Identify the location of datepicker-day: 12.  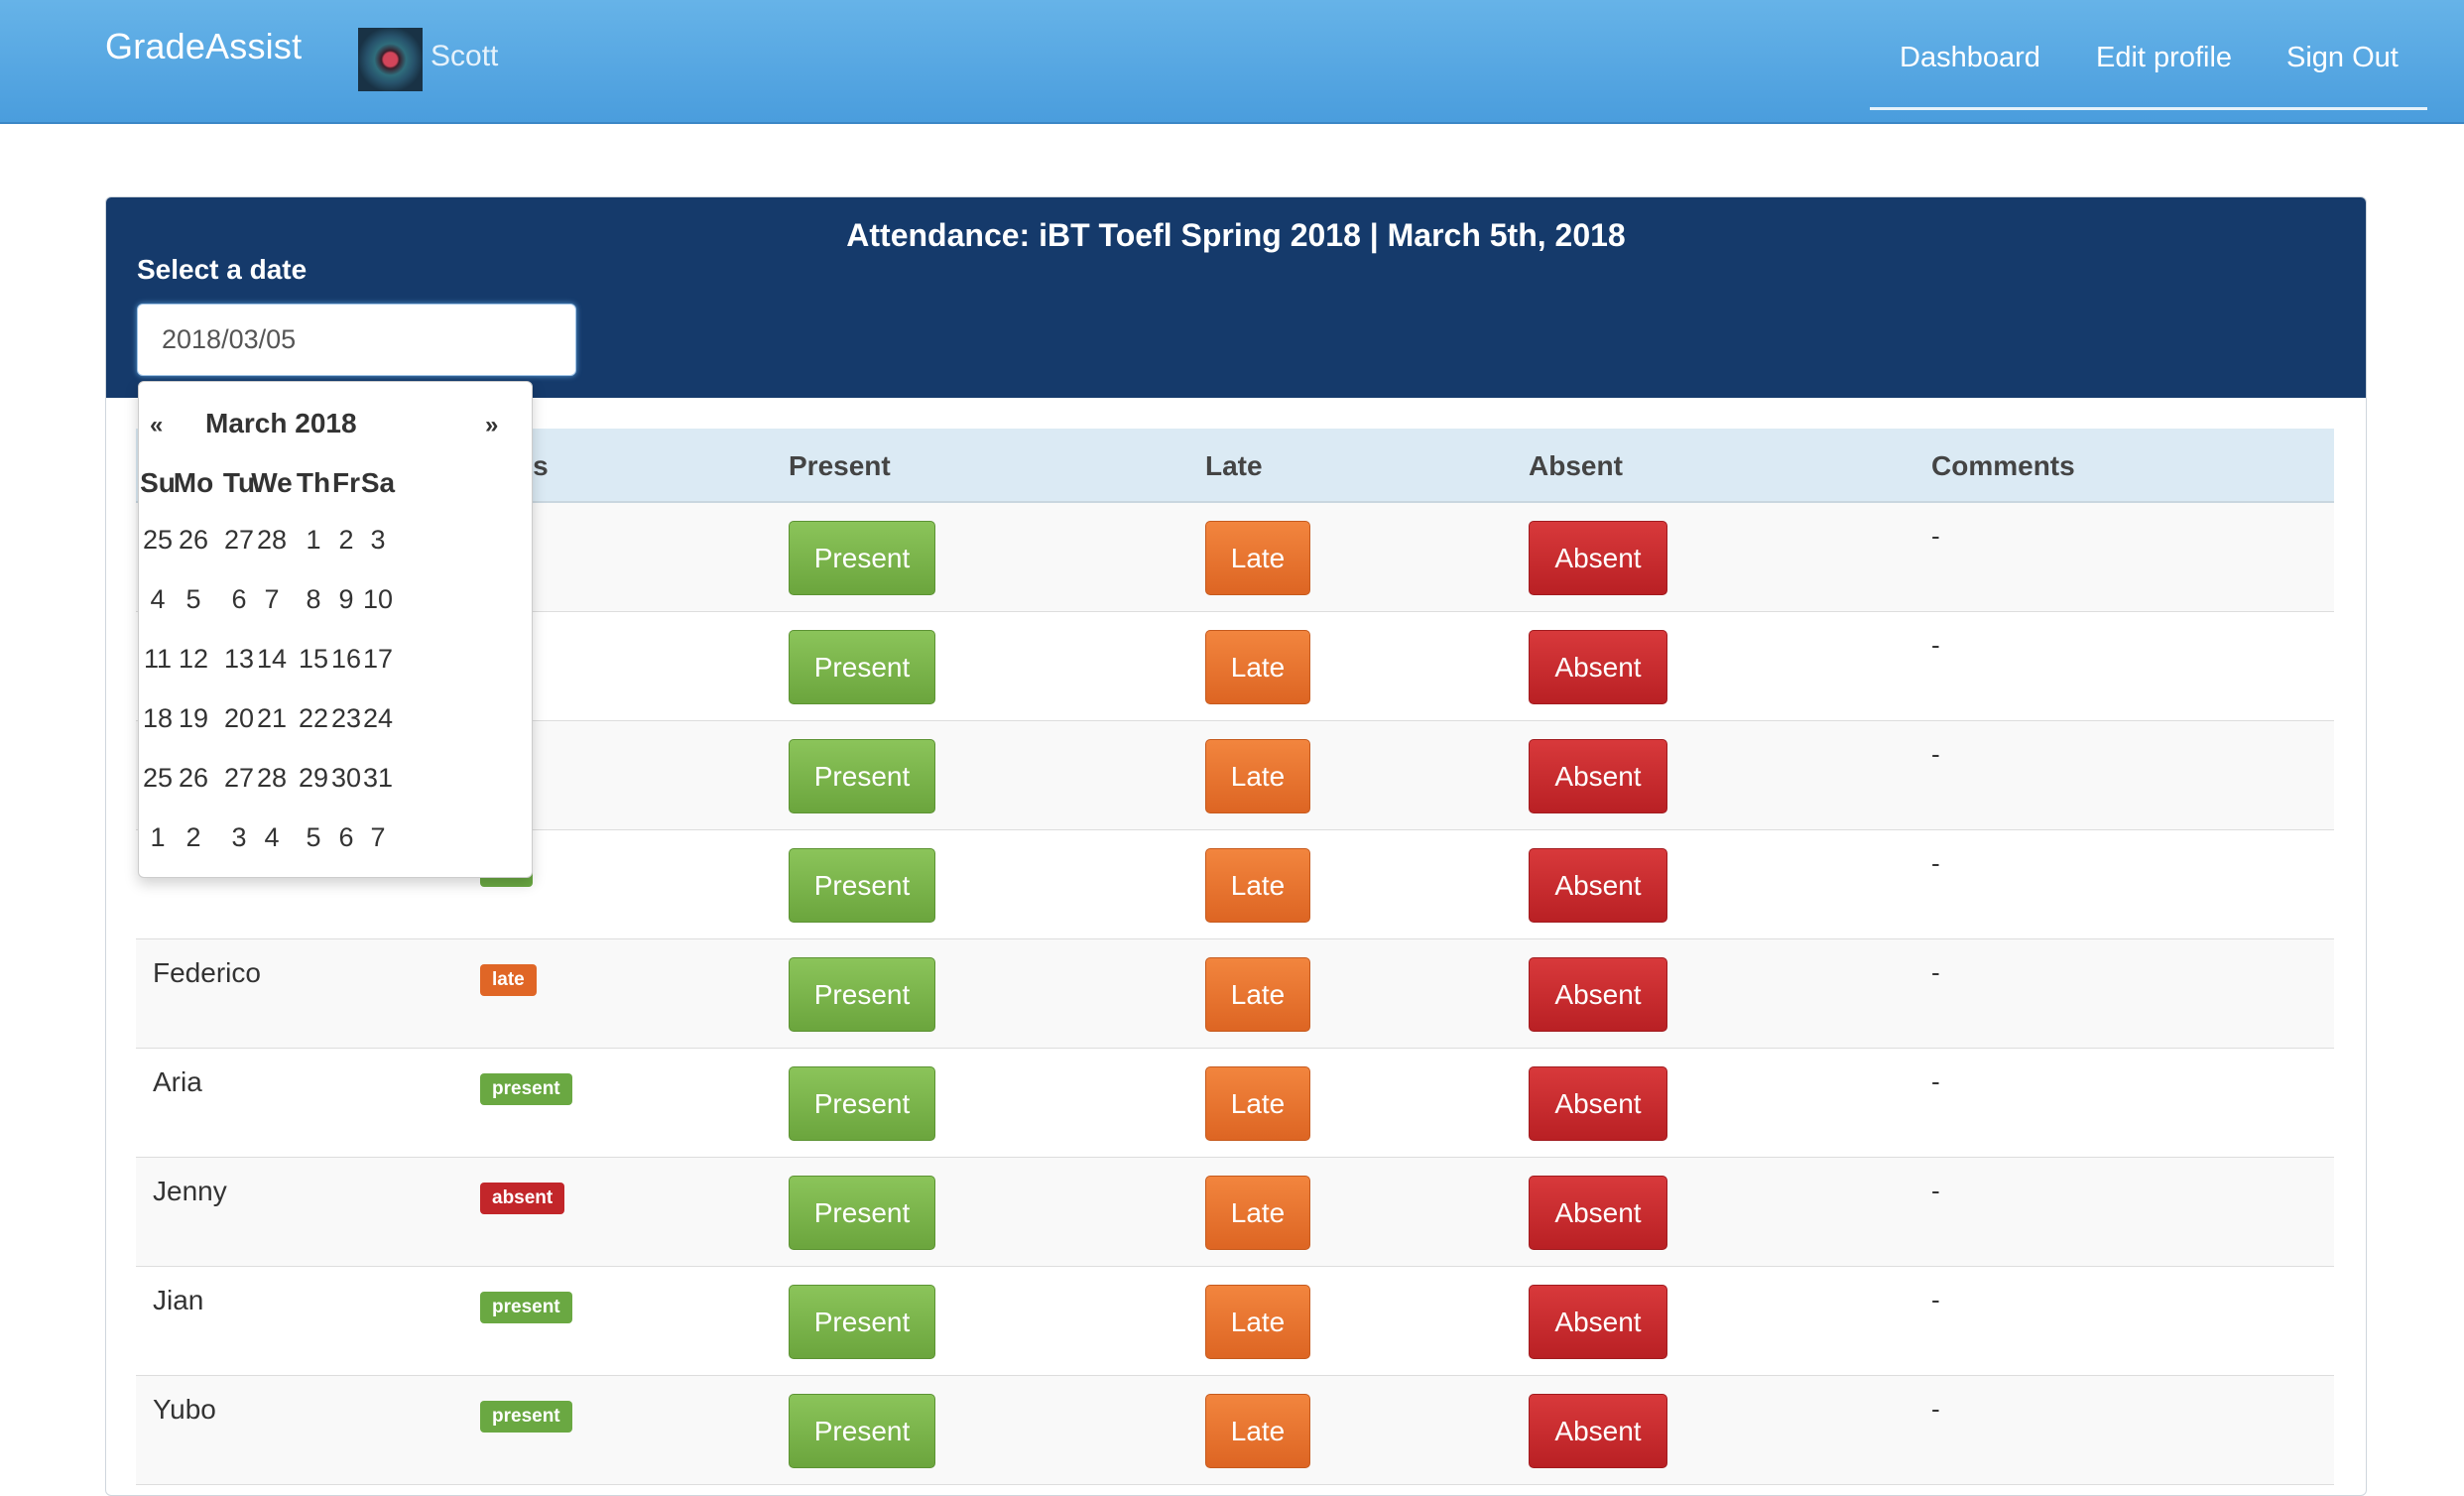
(193, 659).